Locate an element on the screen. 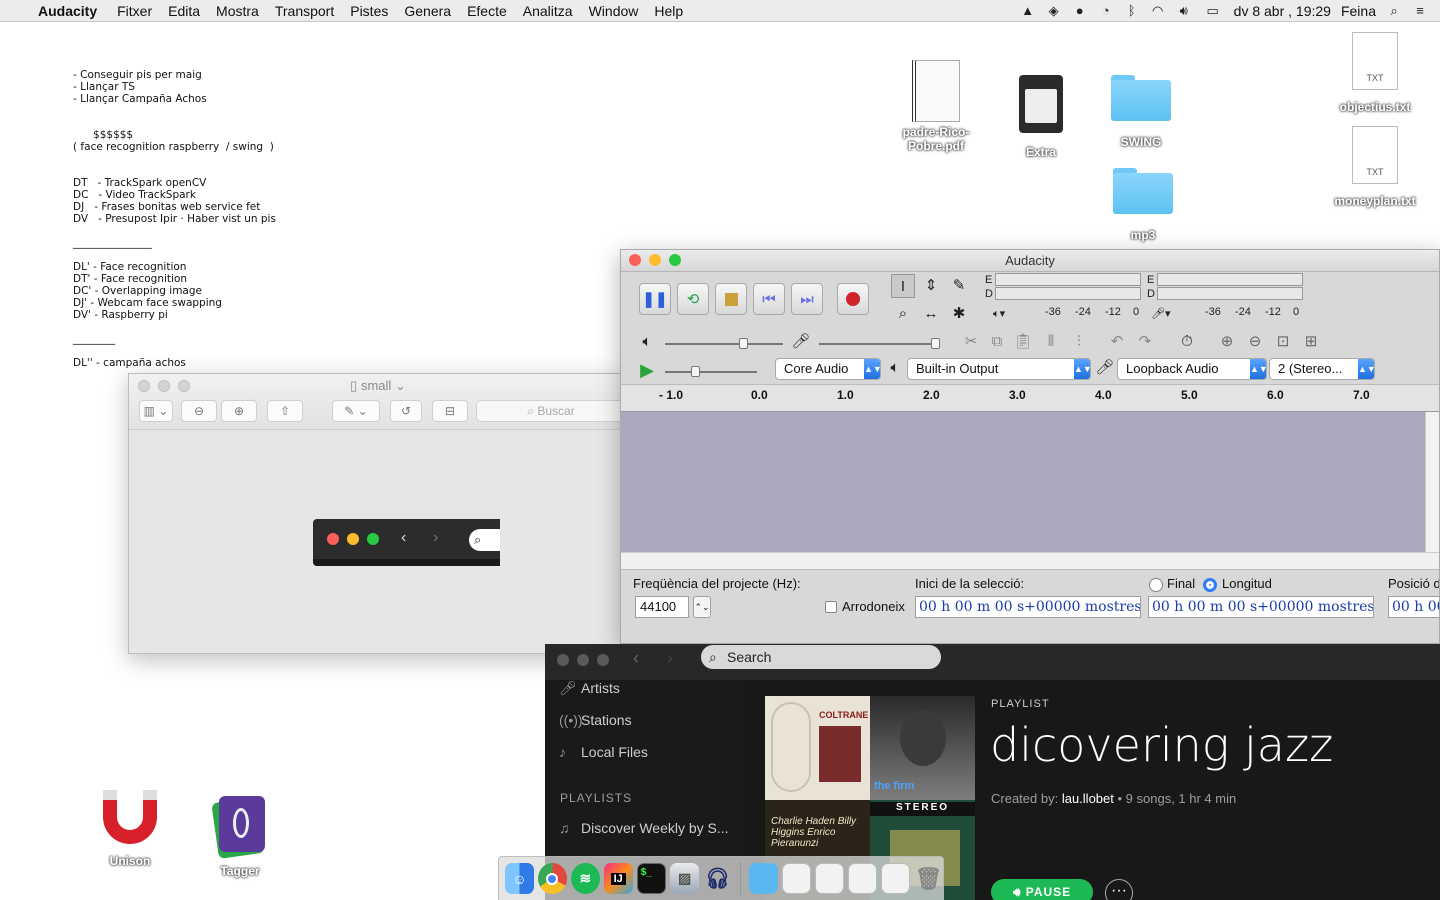  desktop-disk-extra: Extra is located at coordinates (1041, 117).